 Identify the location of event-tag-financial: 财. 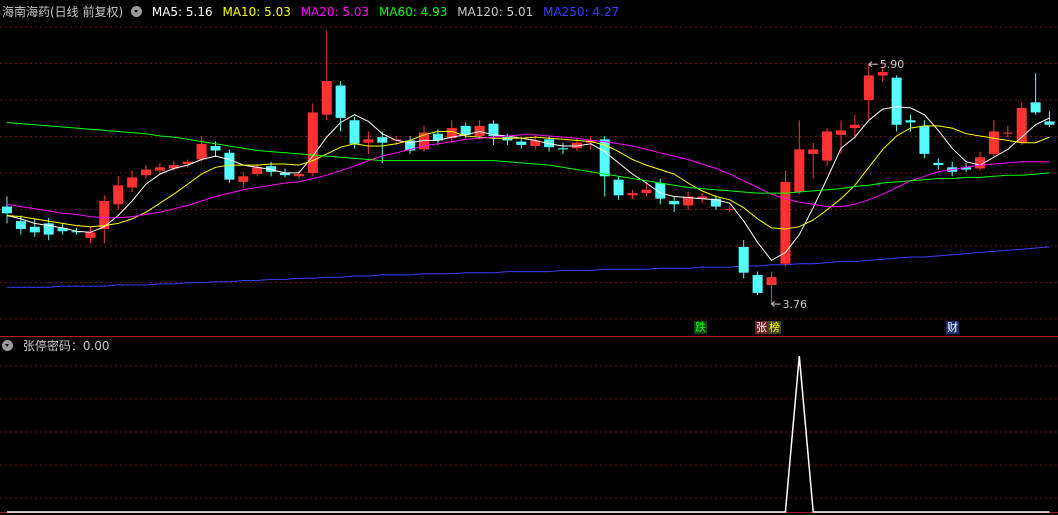
(952, 327).